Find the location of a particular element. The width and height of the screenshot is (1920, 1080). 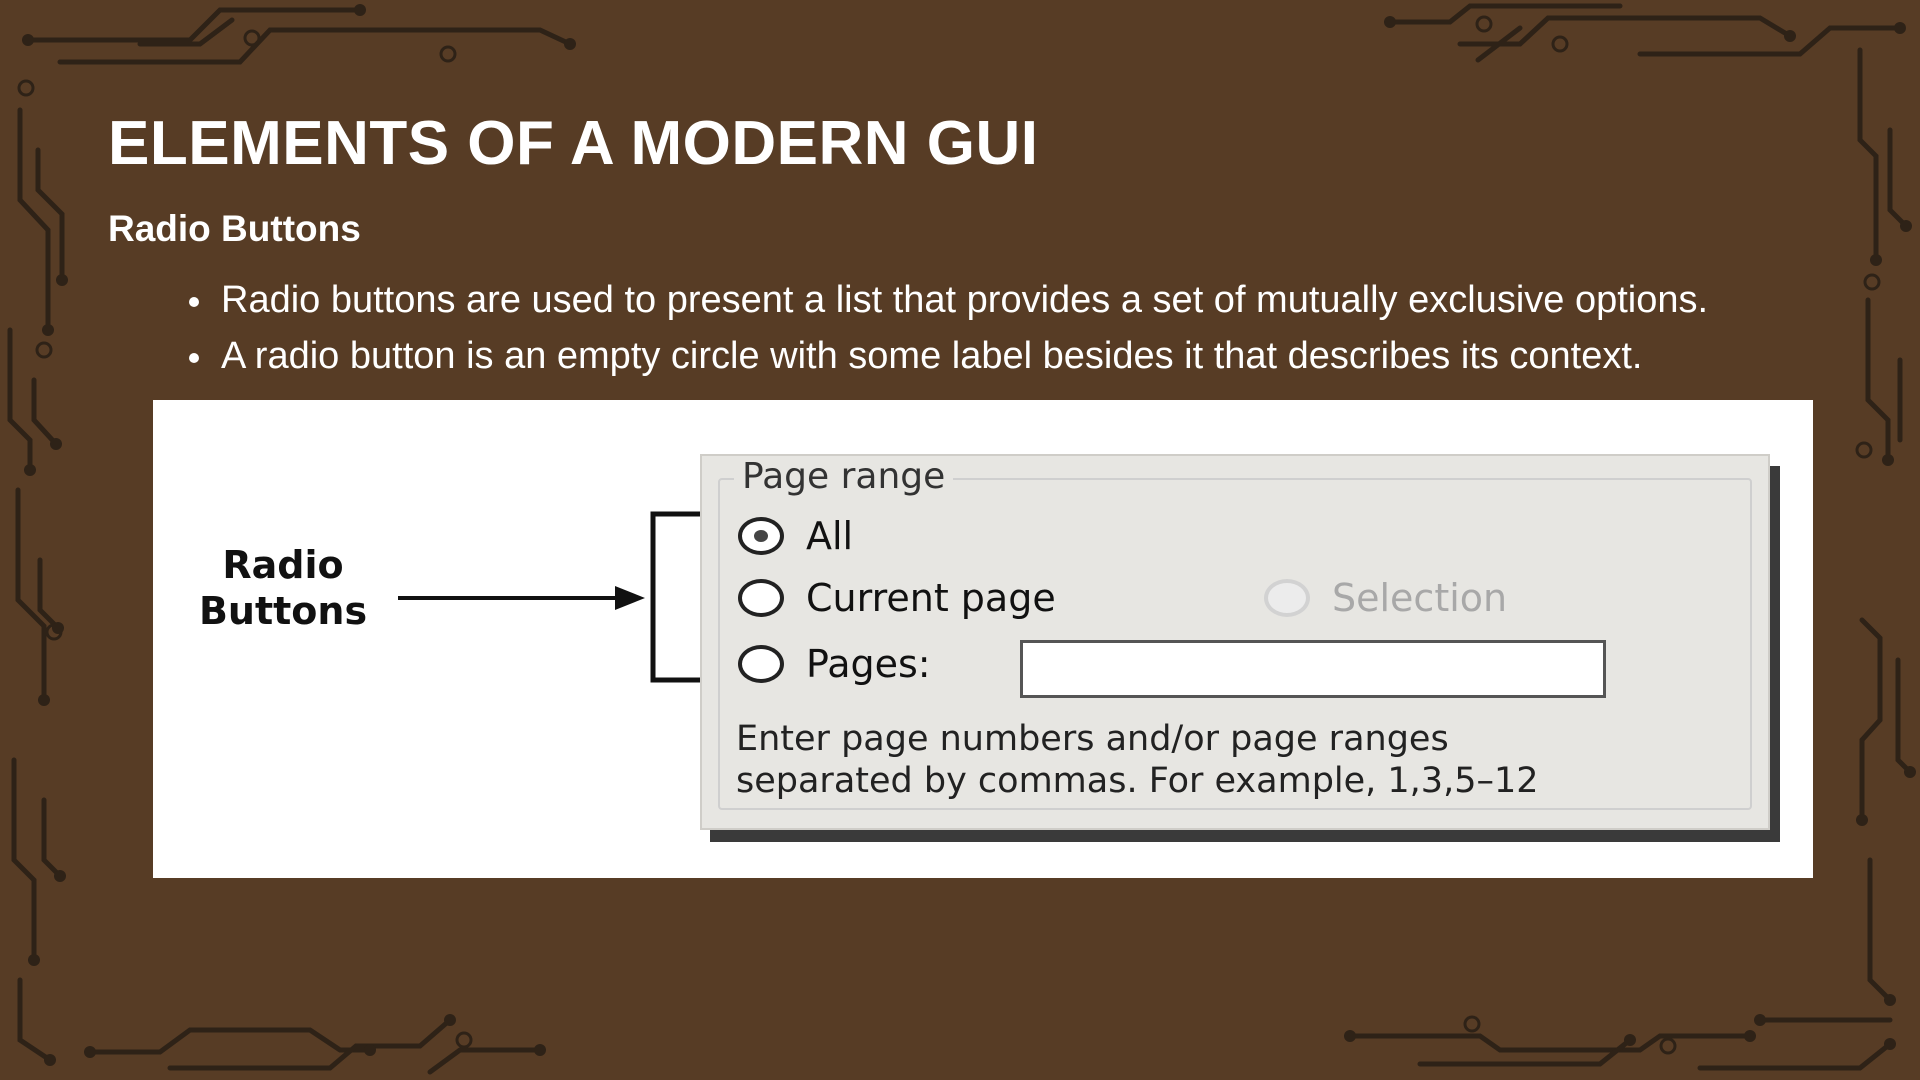

radio-label: Selection is located at coordinates (1420, 598).